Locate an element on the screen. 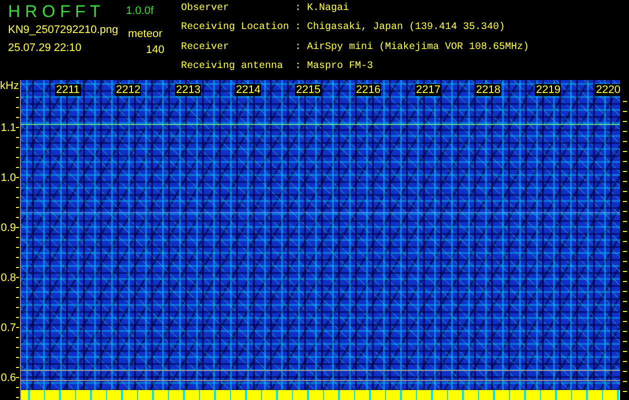 This screenshot has height=400, width=629. time-label: 2219 is located at coordinates (548, 90).